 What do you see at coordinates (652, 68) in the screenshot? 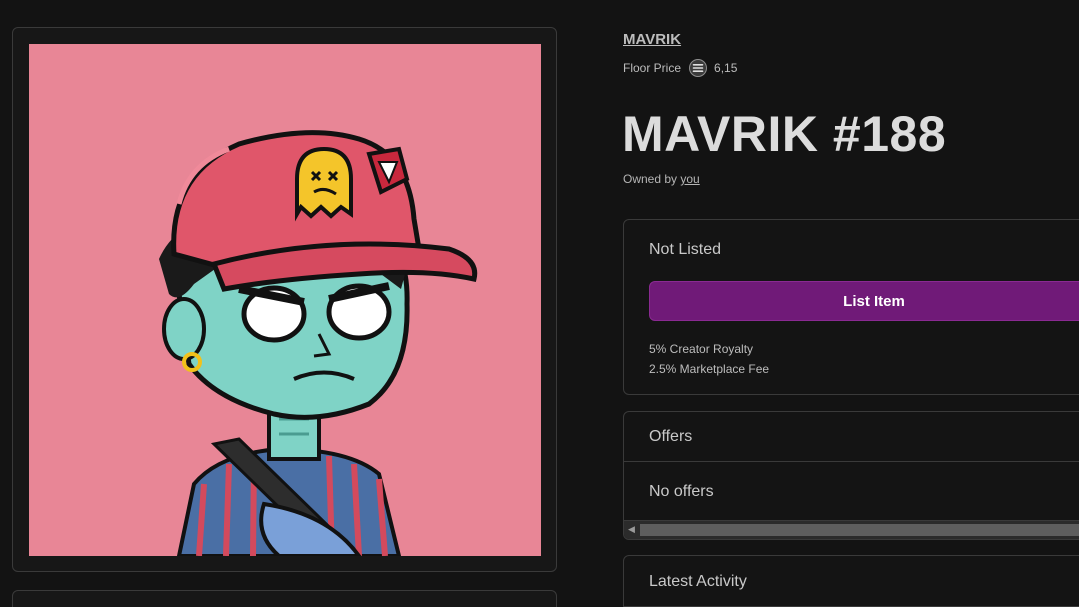
I see `floor-price-label: Floor Price` at bounding box center [652, 68].